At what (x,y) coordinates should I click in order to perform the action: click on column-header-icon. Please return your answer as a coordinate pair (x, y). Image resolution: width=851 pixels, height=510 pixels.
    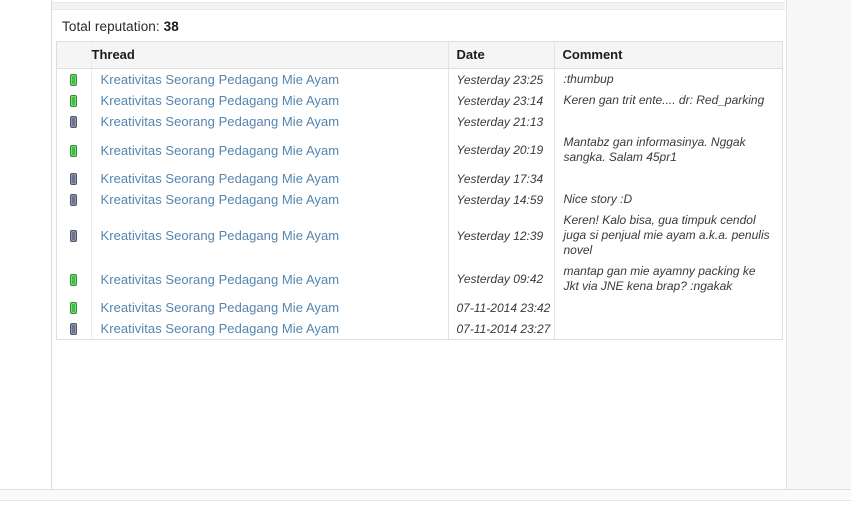
    Looking at the image, I should click on (74, 55).